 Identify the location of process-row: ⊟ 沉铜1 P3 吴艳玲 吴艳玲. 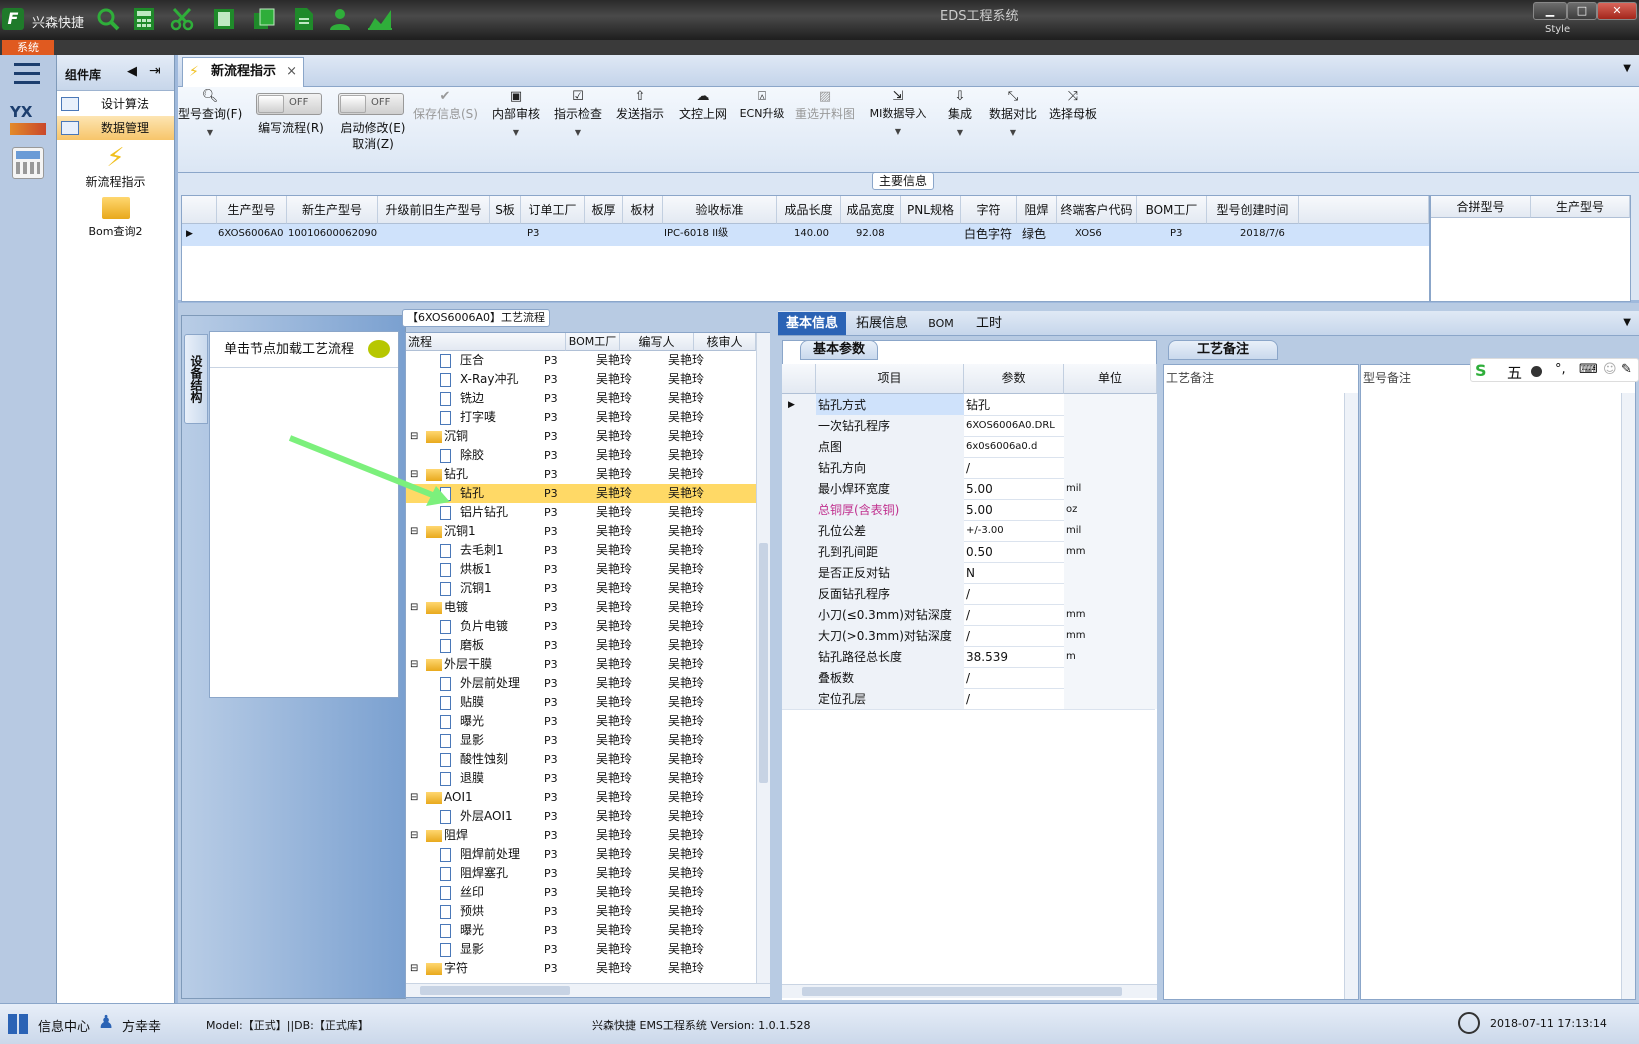
(581, 531).